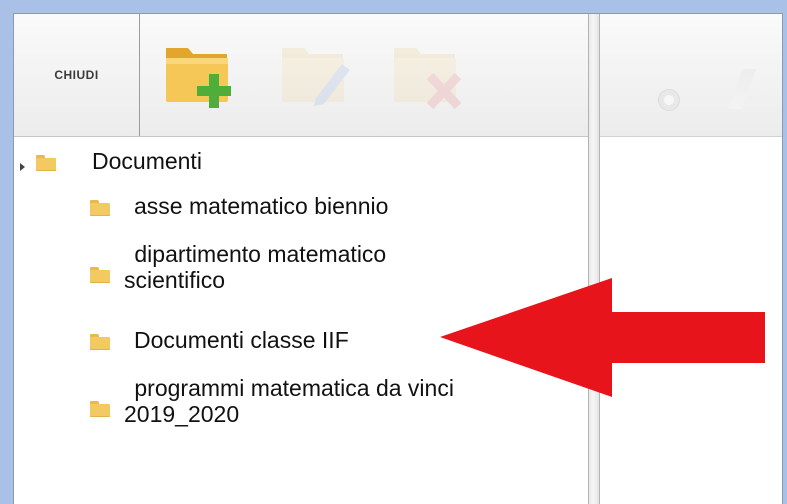  Describe the element at coordinates (238, 267) in the screenshot. I see `tree-item: dipartimento matematico scientifico` at that location.